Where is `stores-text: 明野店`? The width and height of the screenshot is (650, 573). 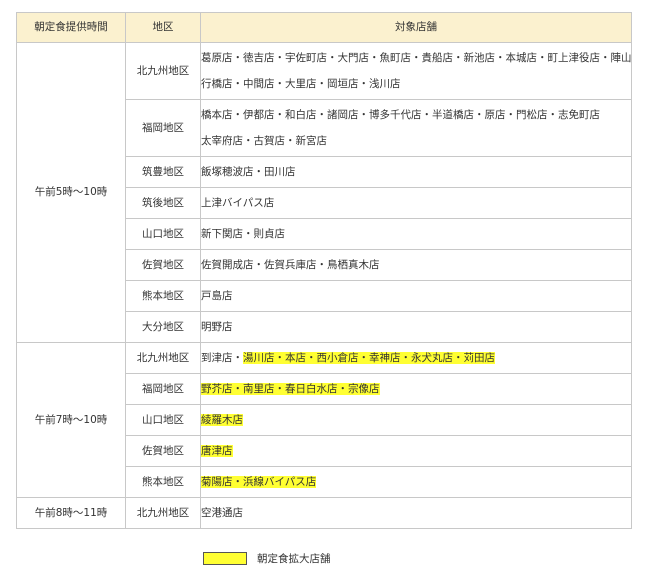 stores-text: 明野店 is located at coordinates (217, 326).